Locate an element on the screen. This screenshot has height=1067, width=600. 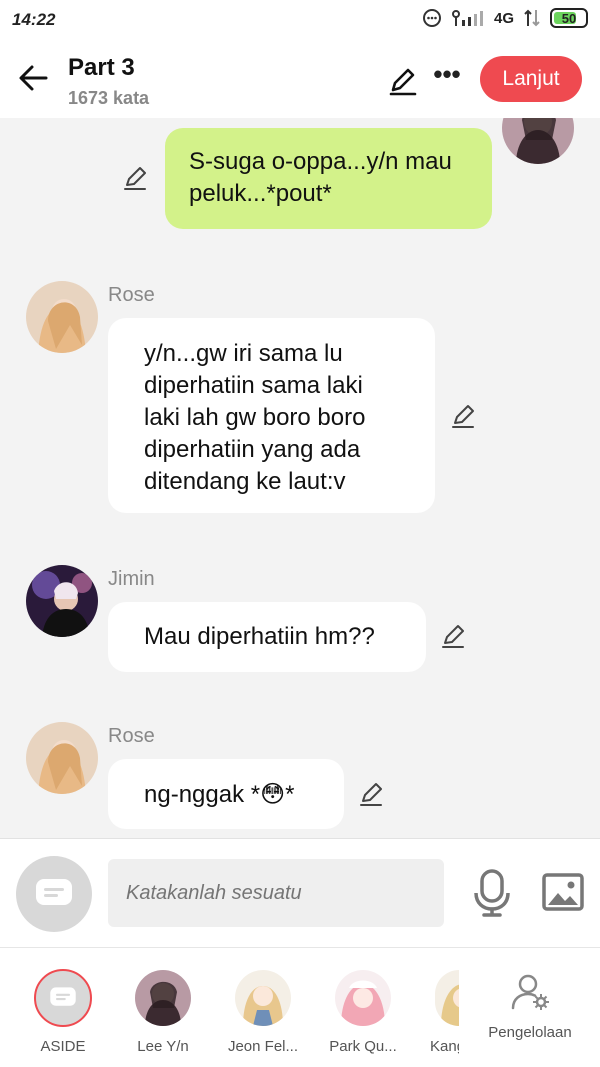
back-arrow-icon is located at coordinates (34, 78).